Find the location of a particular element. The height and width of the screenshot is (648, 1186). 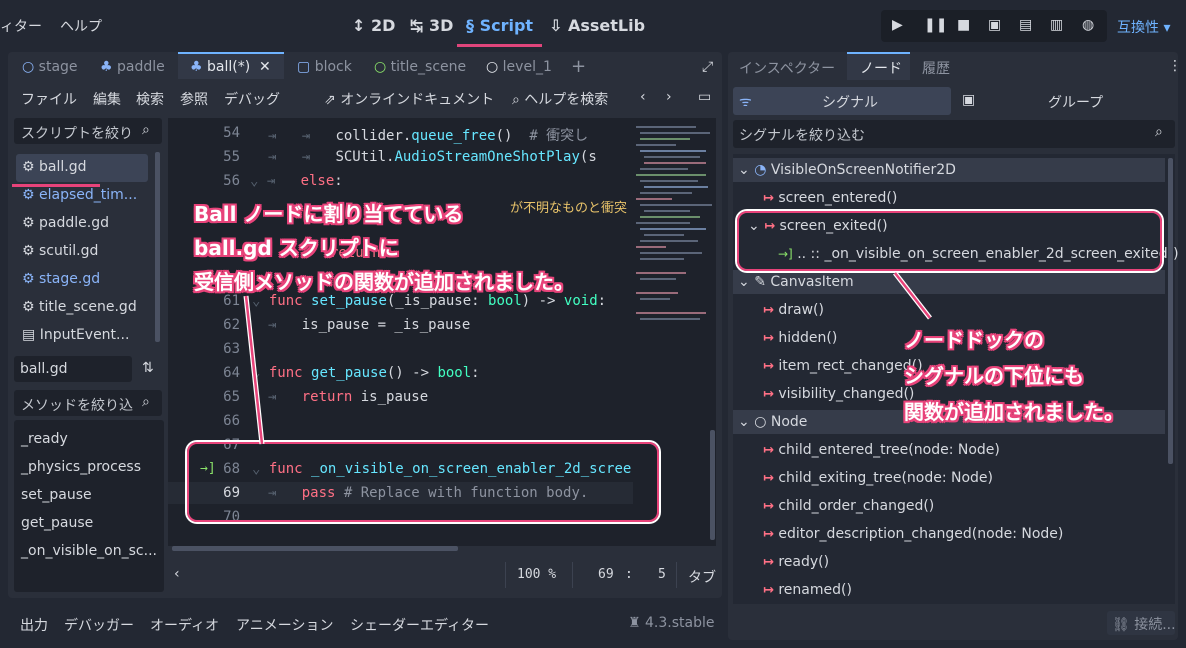

callout-right-line: 関数が追加されました。 is located at coordinates (1014, 412).